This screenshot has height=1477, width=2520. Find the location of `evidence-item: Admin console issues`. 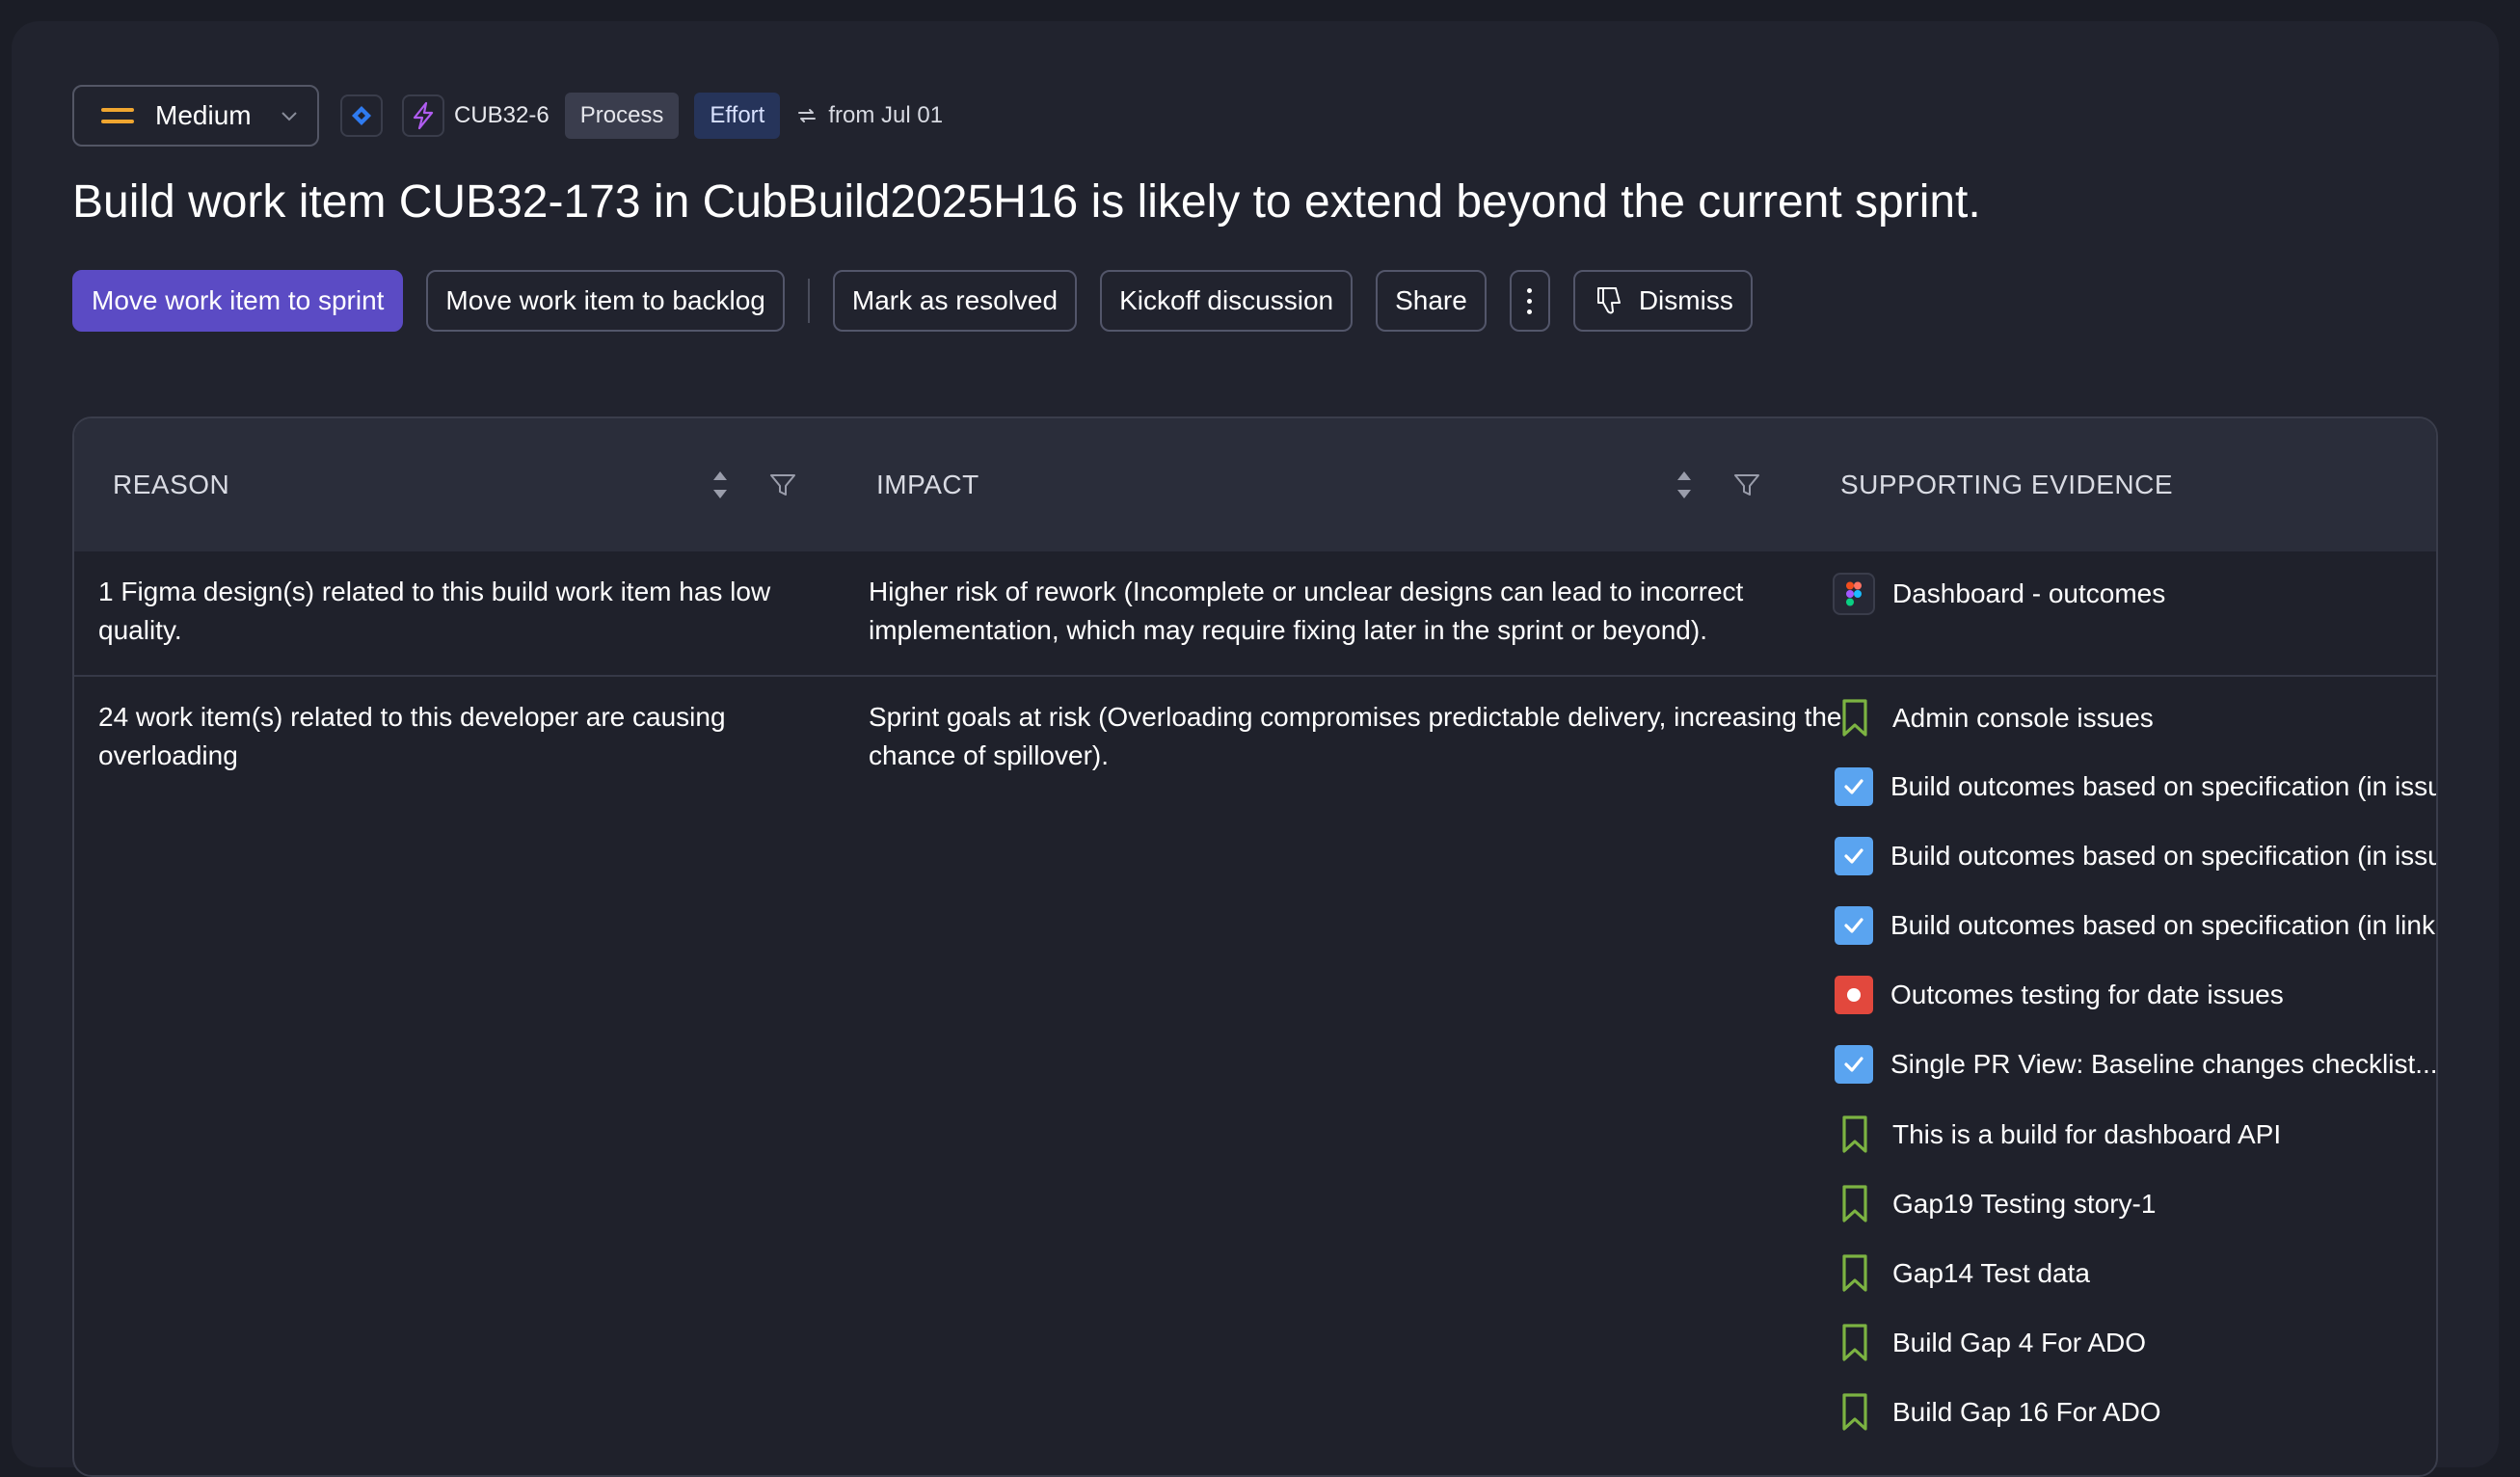

evidence-item: Admin console issues is located at coordinates (1994, 718).